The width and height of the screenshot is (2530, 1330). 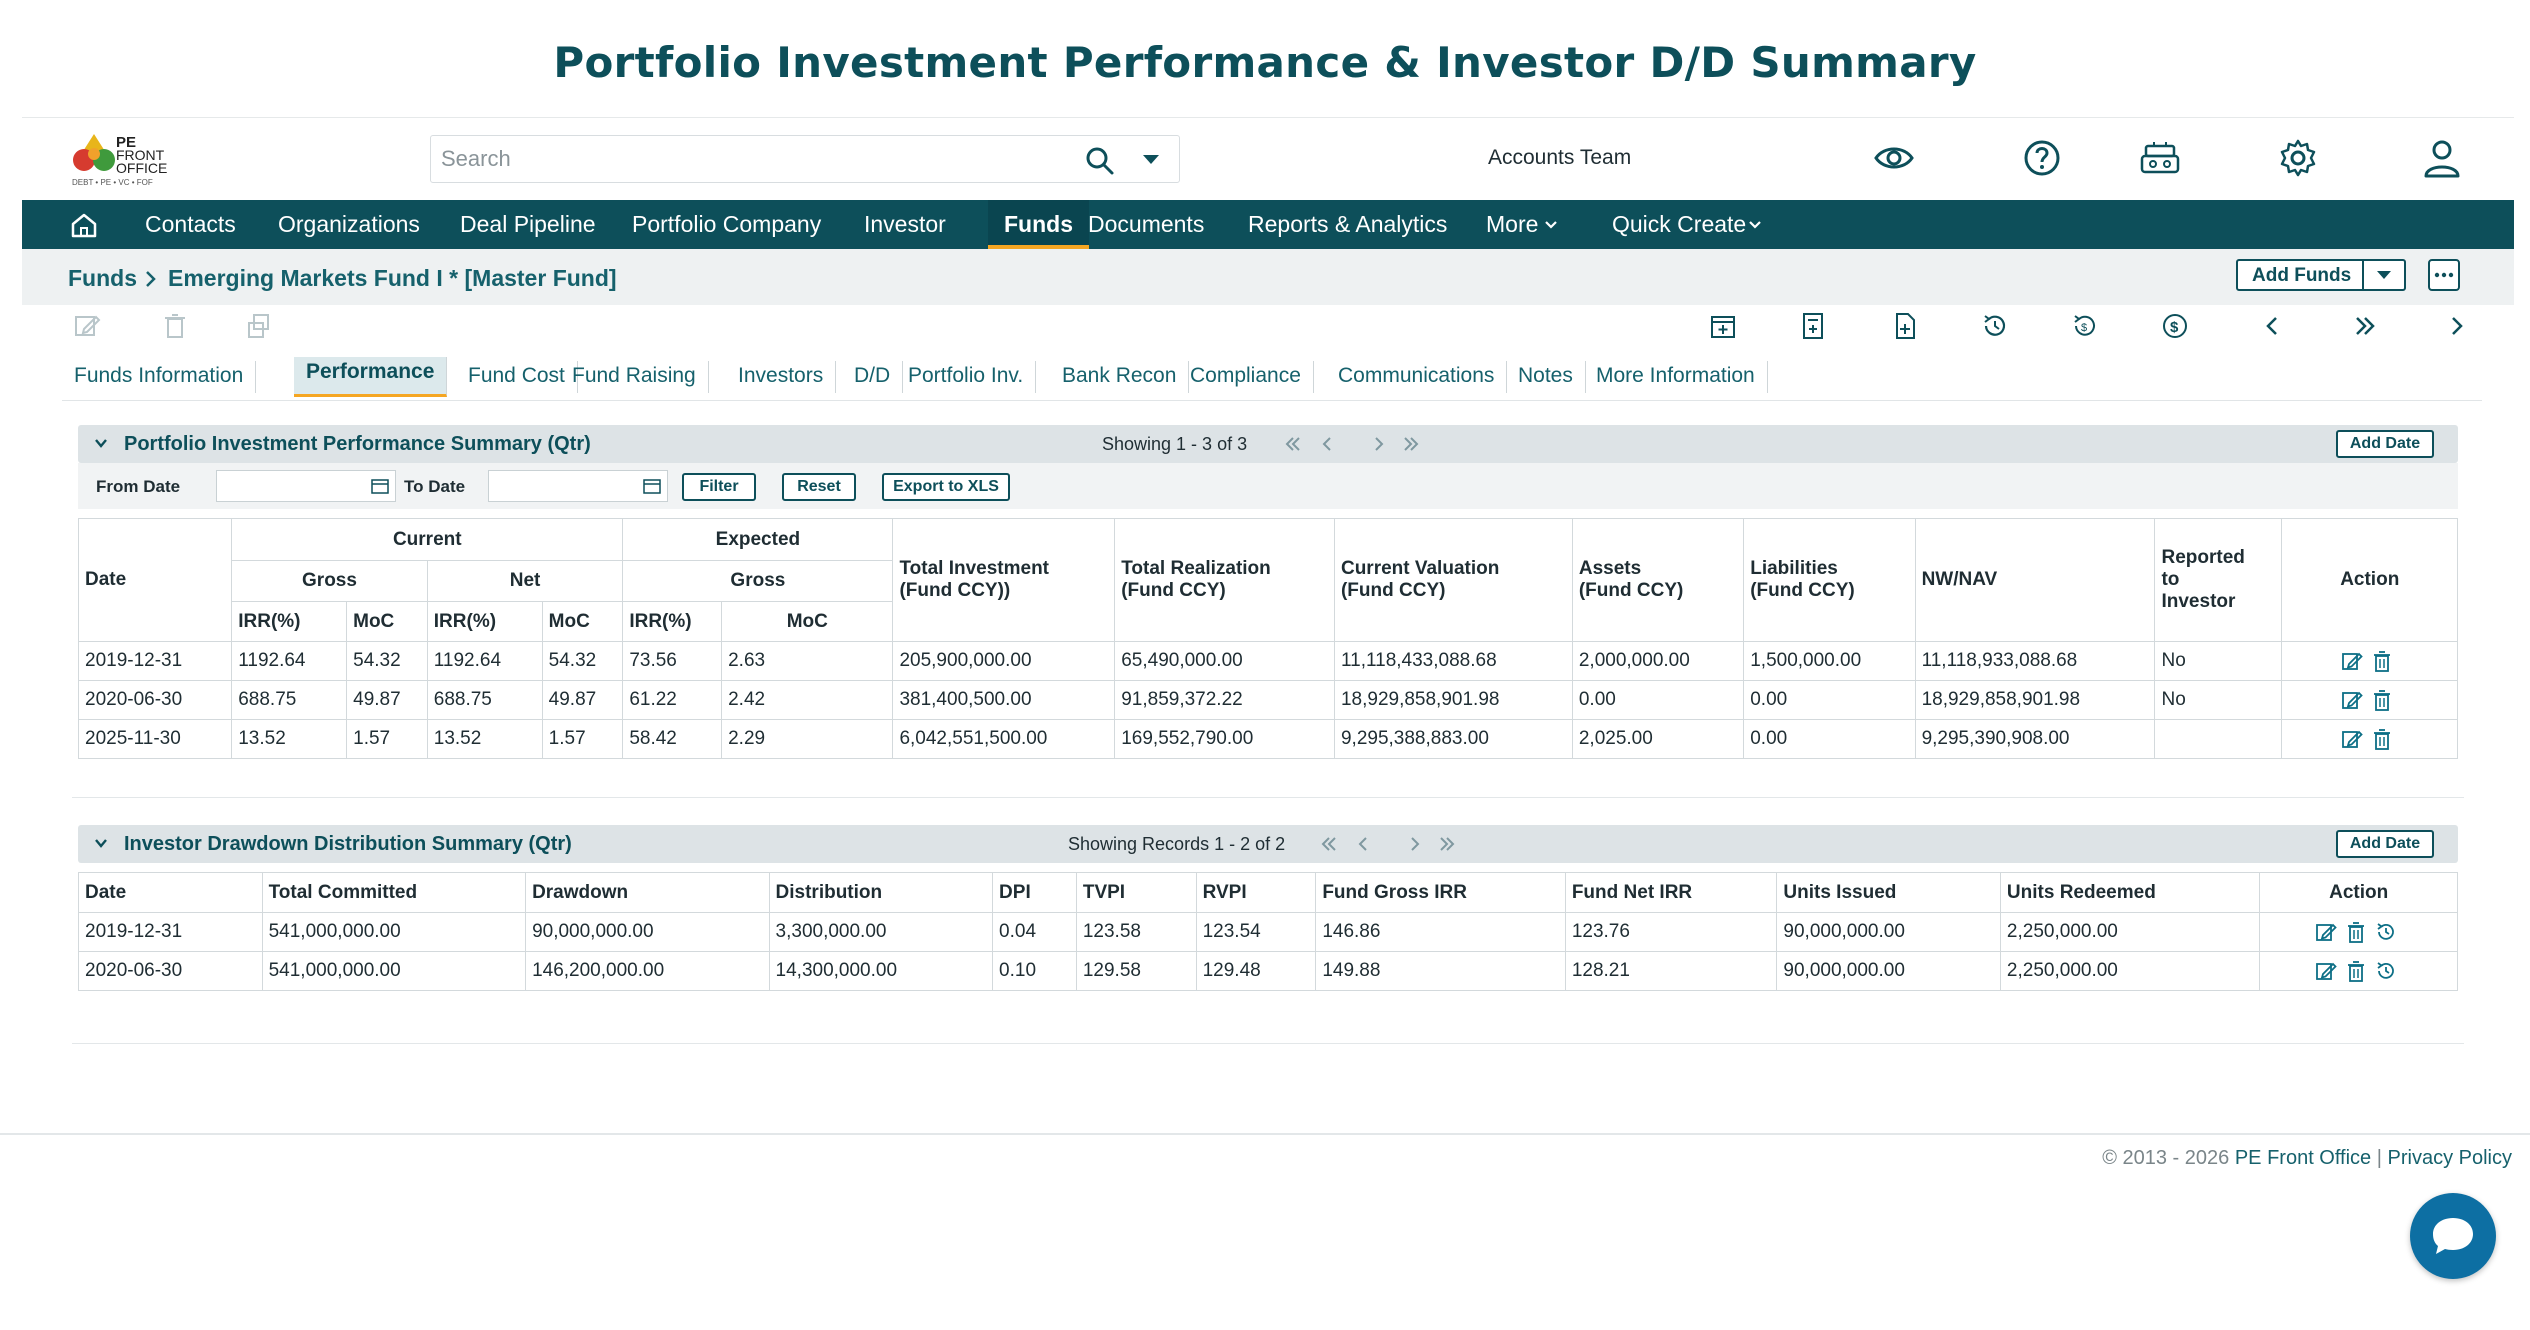 I want to click on gear-icon, so click(x=2298, y=158).